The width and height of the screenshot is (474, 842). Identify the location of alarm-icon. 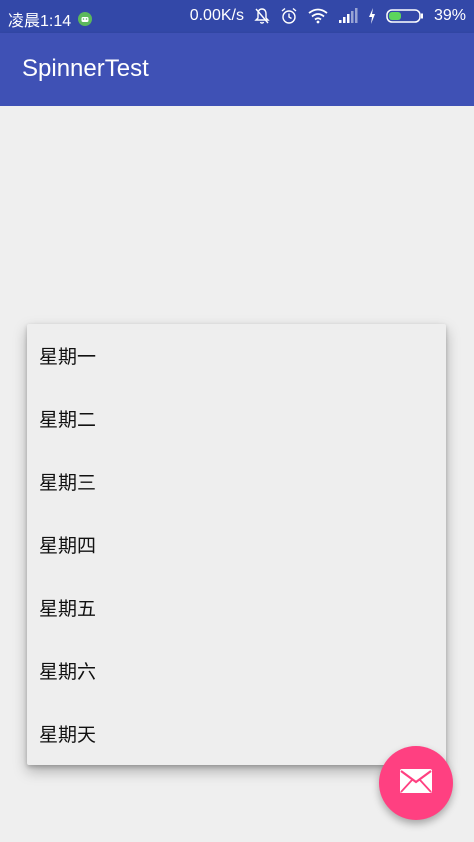
(289, 16).